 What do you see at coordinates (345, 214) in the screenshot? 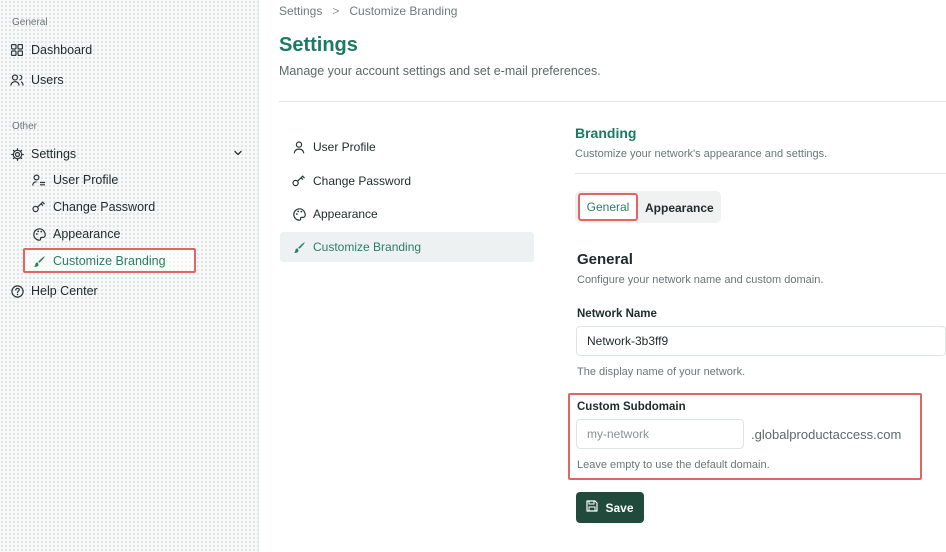
I see `settings-menu-label: Appearance` at bounding box center [345, 214].